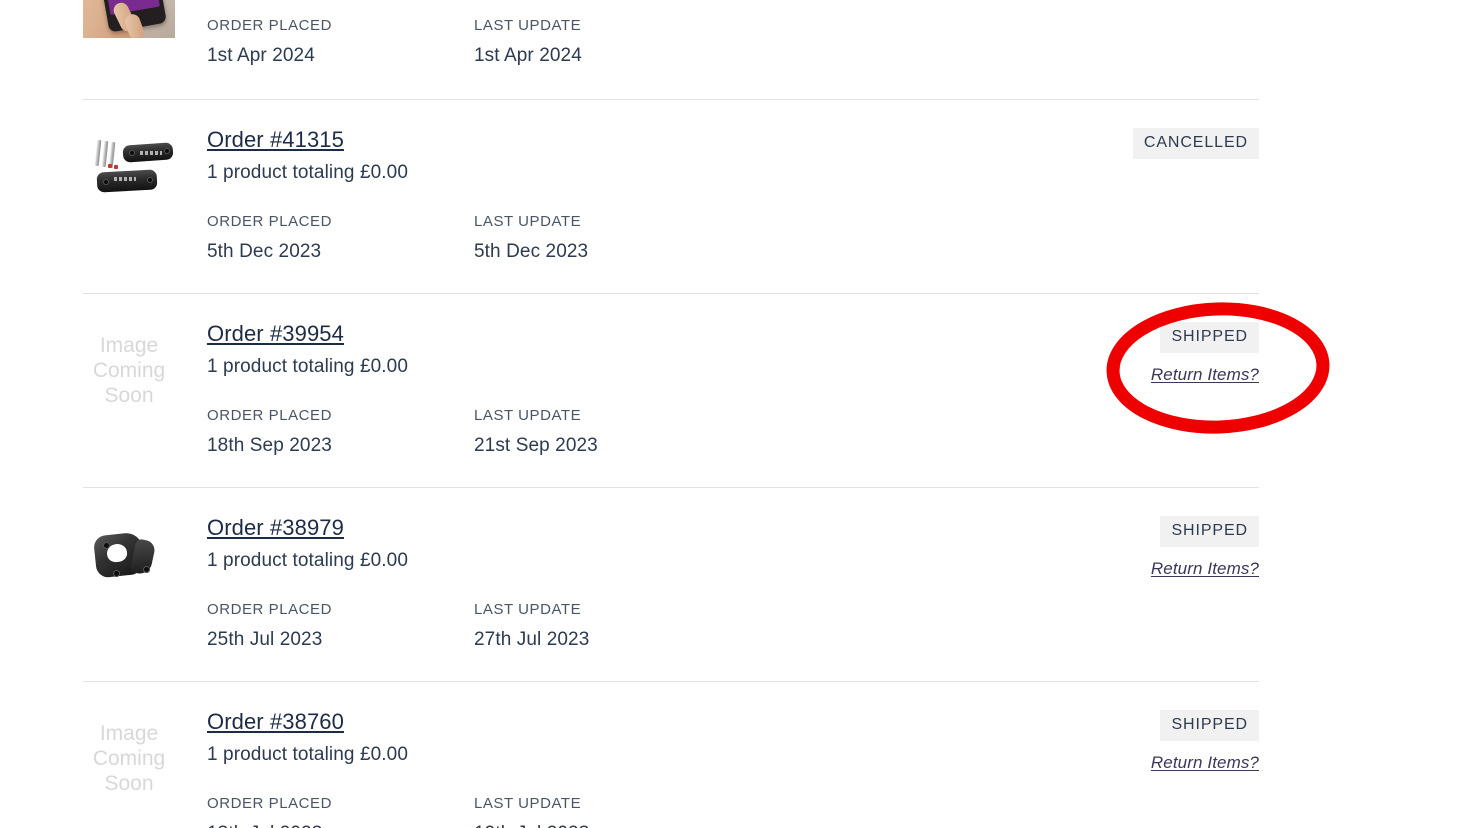 Image resolution: width=1472 pixels, height=828 pixels. What do you see at coordinates (261, 55) in the screenshot?
I see `order-placed-value: 1st Apr 2024` at bounding box center [261, 55].